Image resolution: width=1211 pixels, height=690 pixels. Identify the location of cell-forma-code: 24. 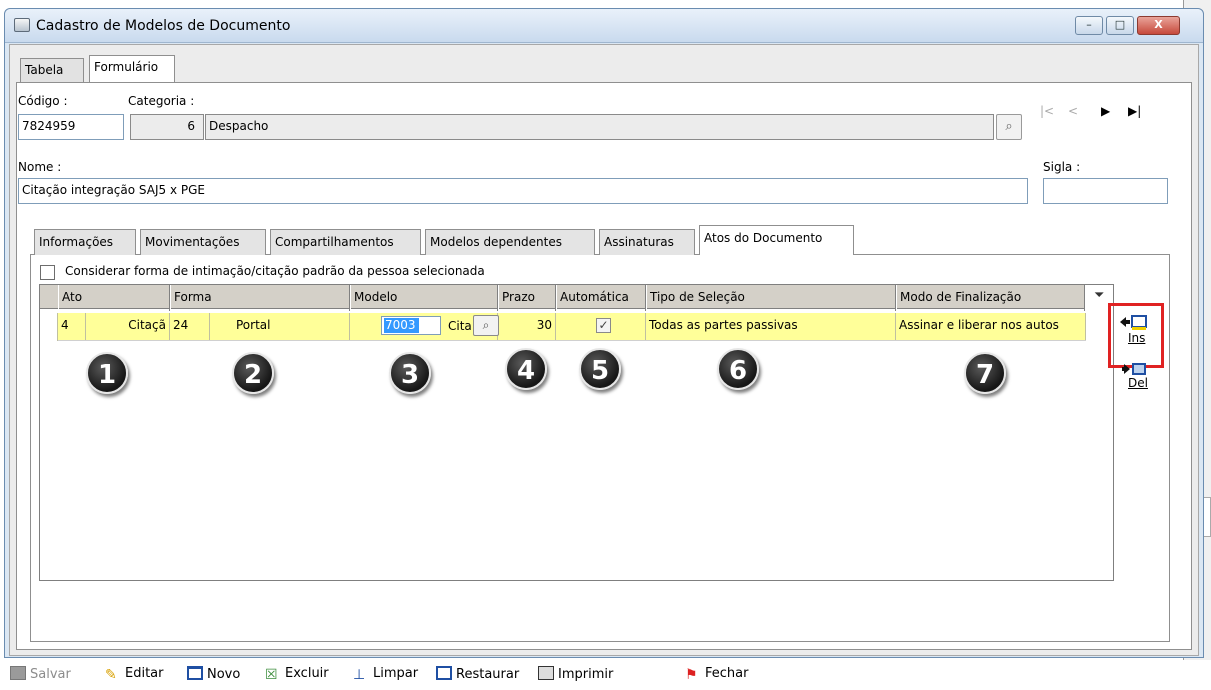
(190, 326).